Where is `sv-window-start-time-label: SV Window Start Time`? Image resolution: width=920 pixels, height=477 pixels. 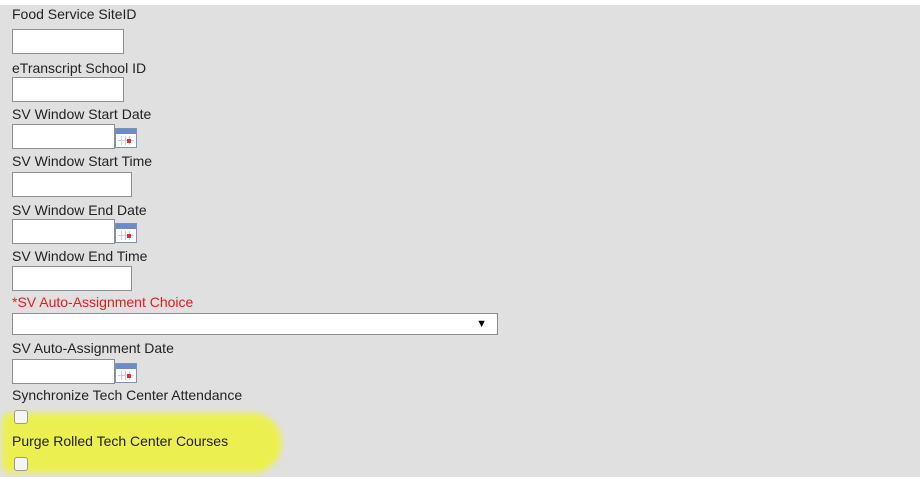
sv-window-start-time-label: SV Window Start Time is located at coordinates (82, 161).